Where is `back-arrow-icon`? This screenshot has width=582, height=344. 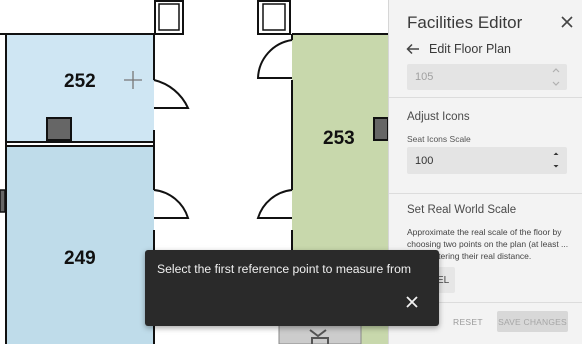
back-arrow-icon is located at coordinates (413, 49).